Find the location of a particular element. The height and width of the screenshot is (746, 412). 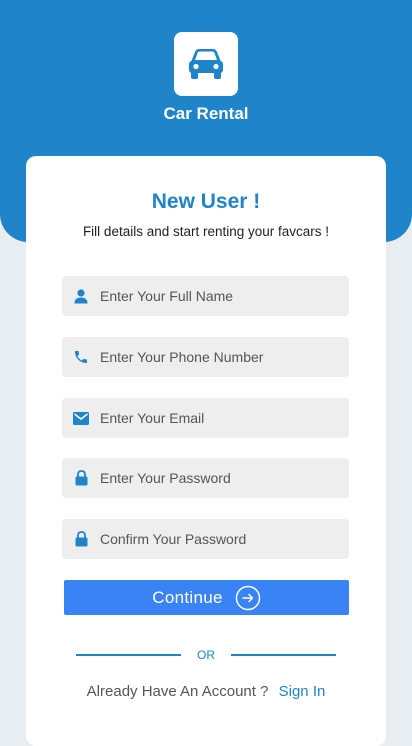

or-label: OR is located at coordinates (206, 655).